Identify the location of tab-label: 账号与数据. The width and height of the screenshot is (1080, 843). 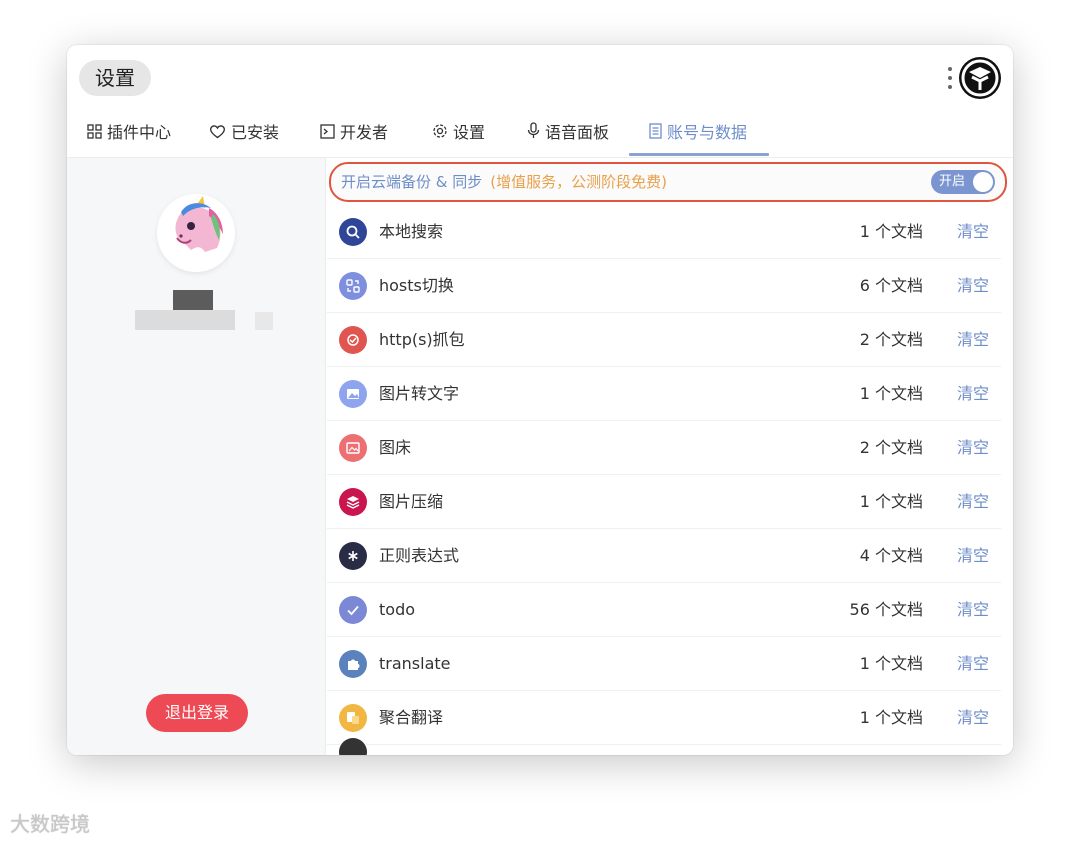
(707, 132).